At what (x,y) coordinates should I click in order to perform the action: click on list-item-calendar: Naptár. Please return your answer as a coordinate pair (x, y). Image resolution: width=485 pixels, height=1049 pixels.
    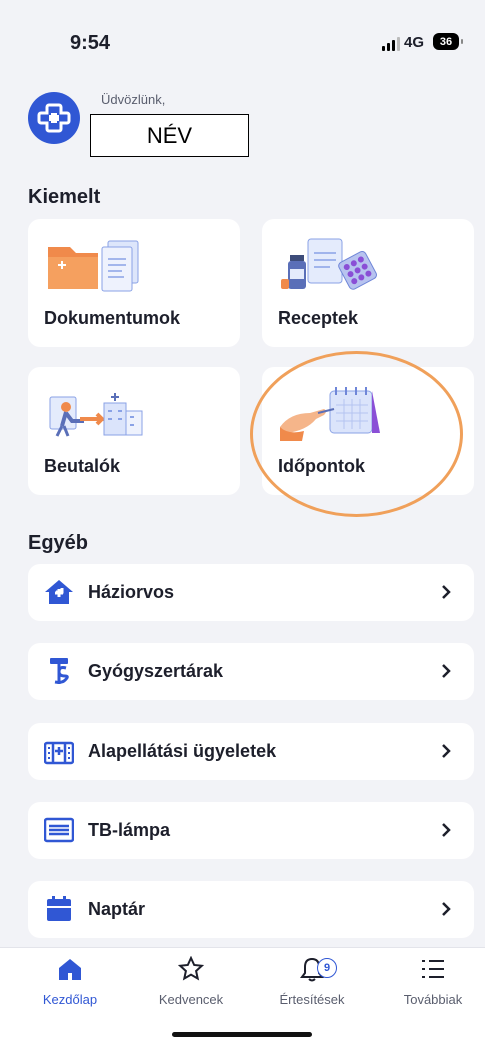
    Looking at the image, I should click on (251, 909).